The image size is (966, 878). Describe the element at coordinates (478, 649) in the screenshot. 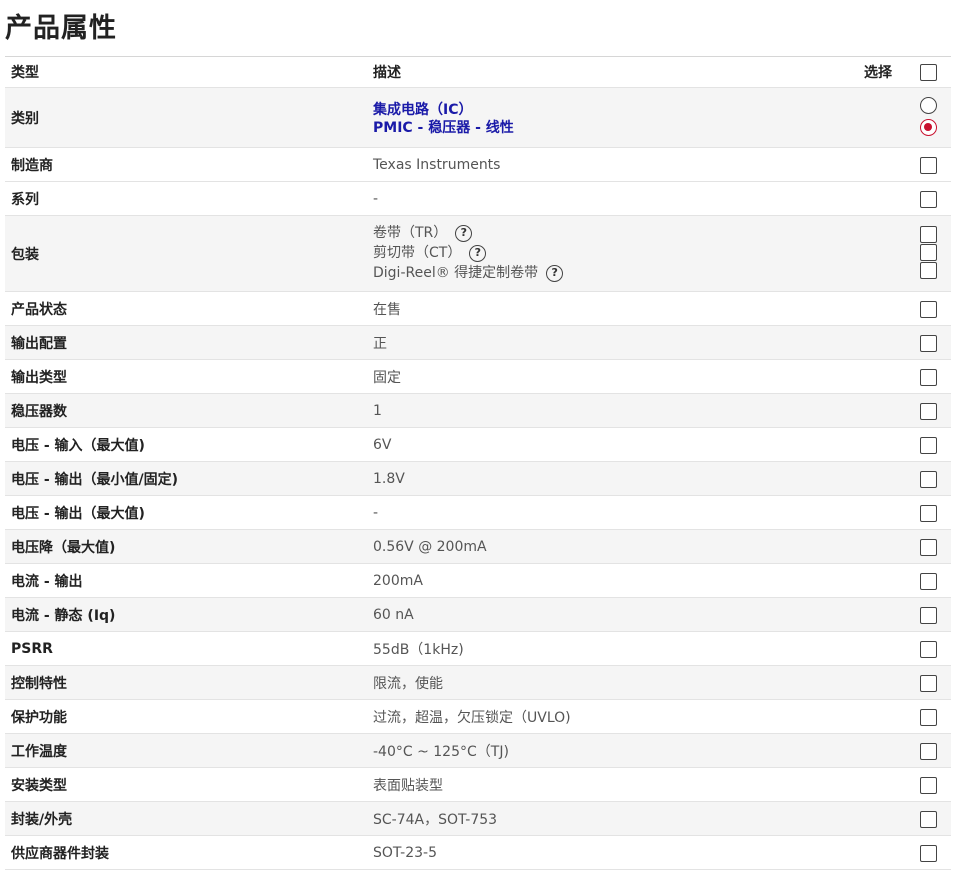

I see `table-row: PSRR 55dB（1kHz)` at that location.